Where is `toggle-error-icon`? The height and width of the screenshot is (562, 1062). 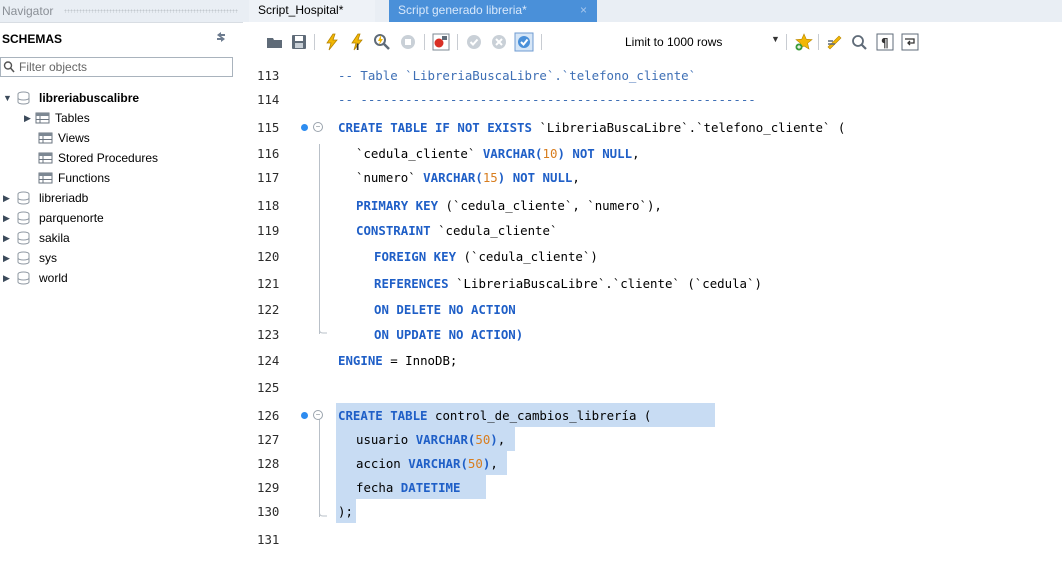 toggle-error-icon is located at coordinates (441, 42).